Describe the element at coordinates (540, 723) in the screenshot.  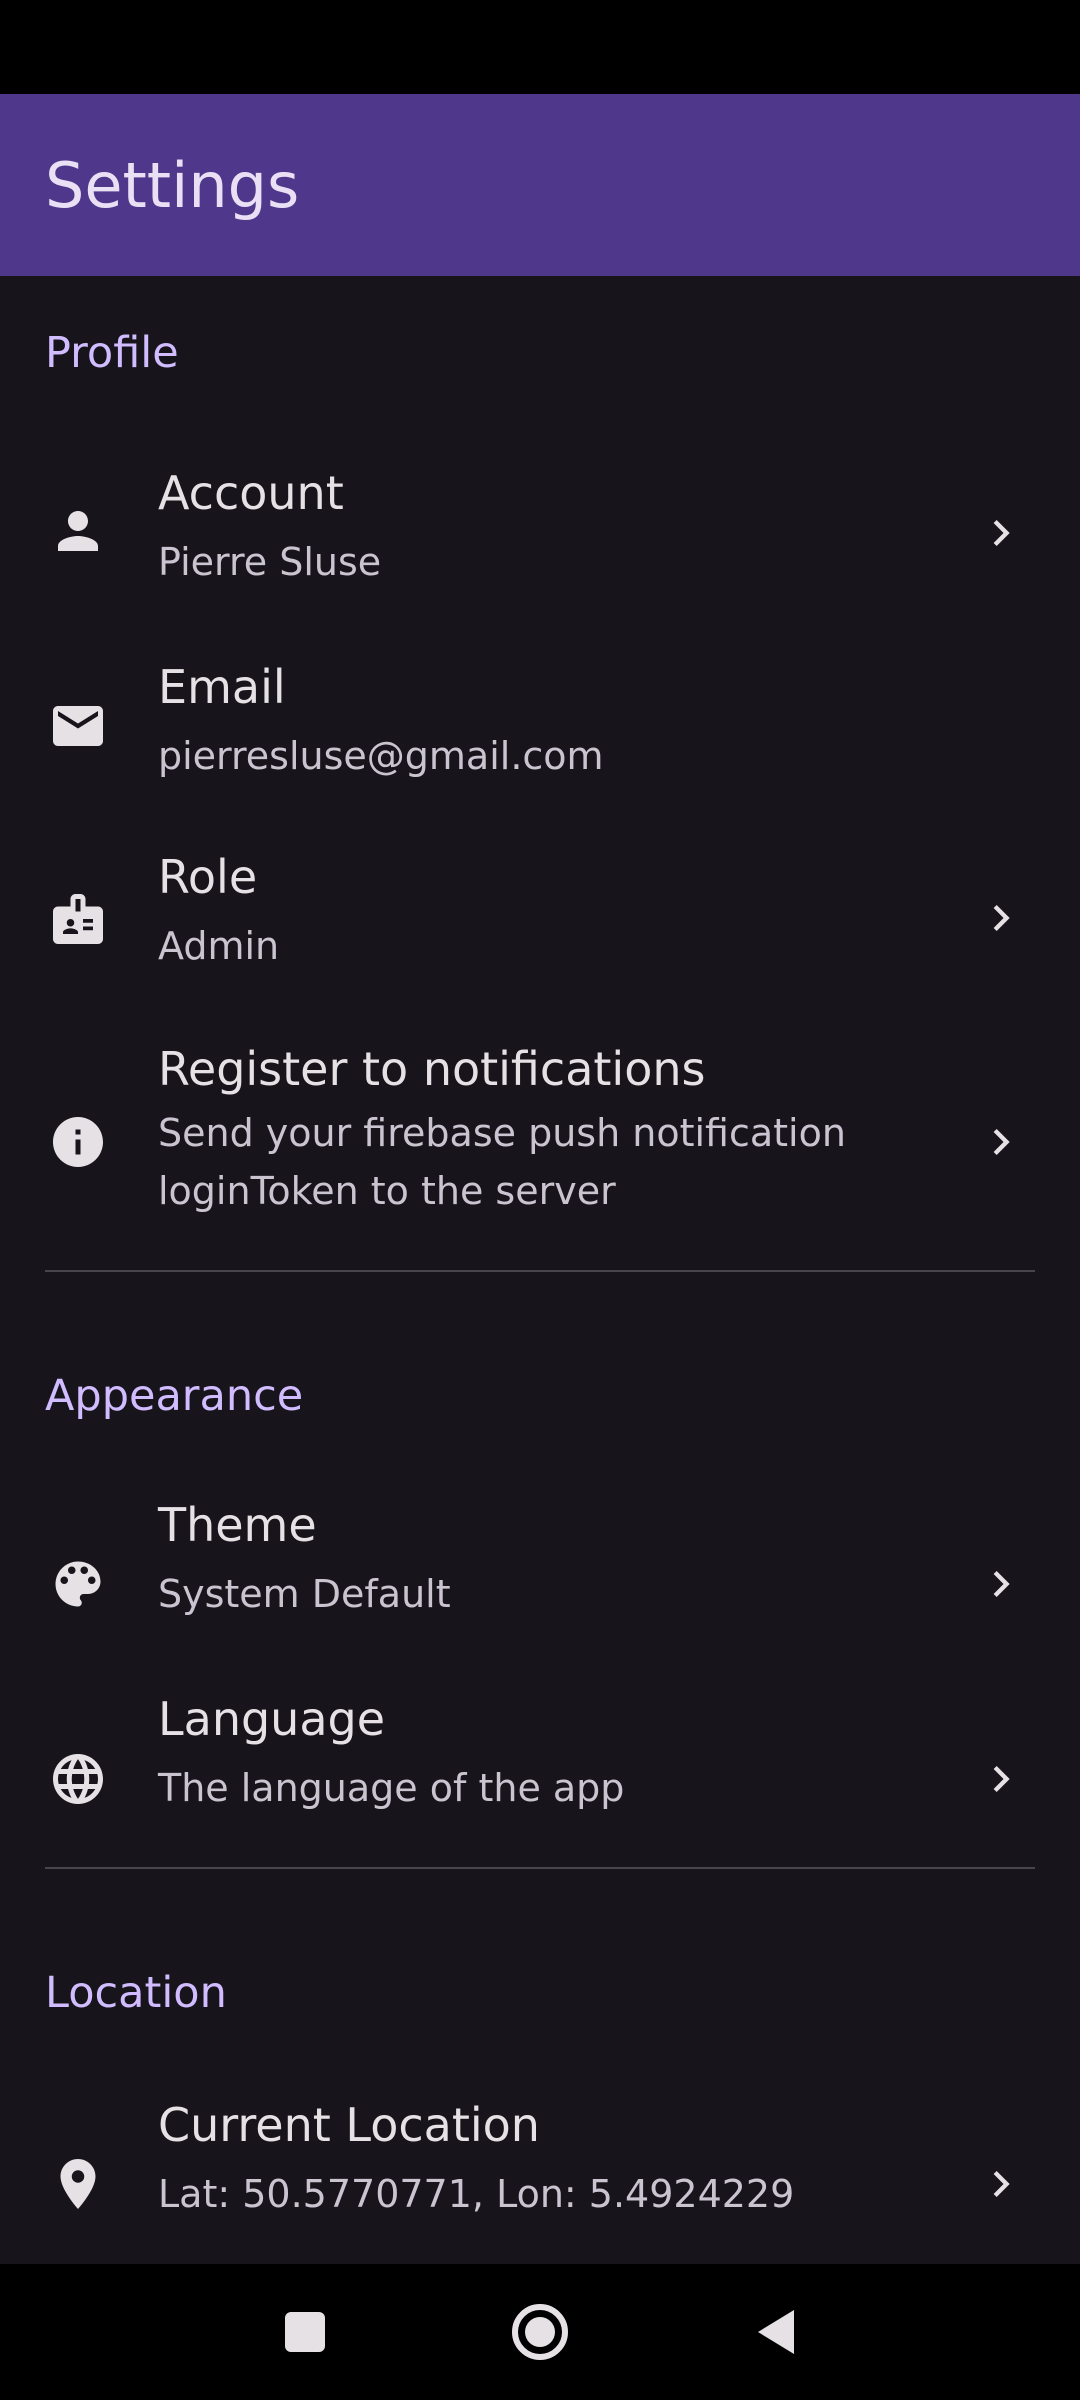
I see `setting-email: Email pierresluse@gmail.com` at that location.